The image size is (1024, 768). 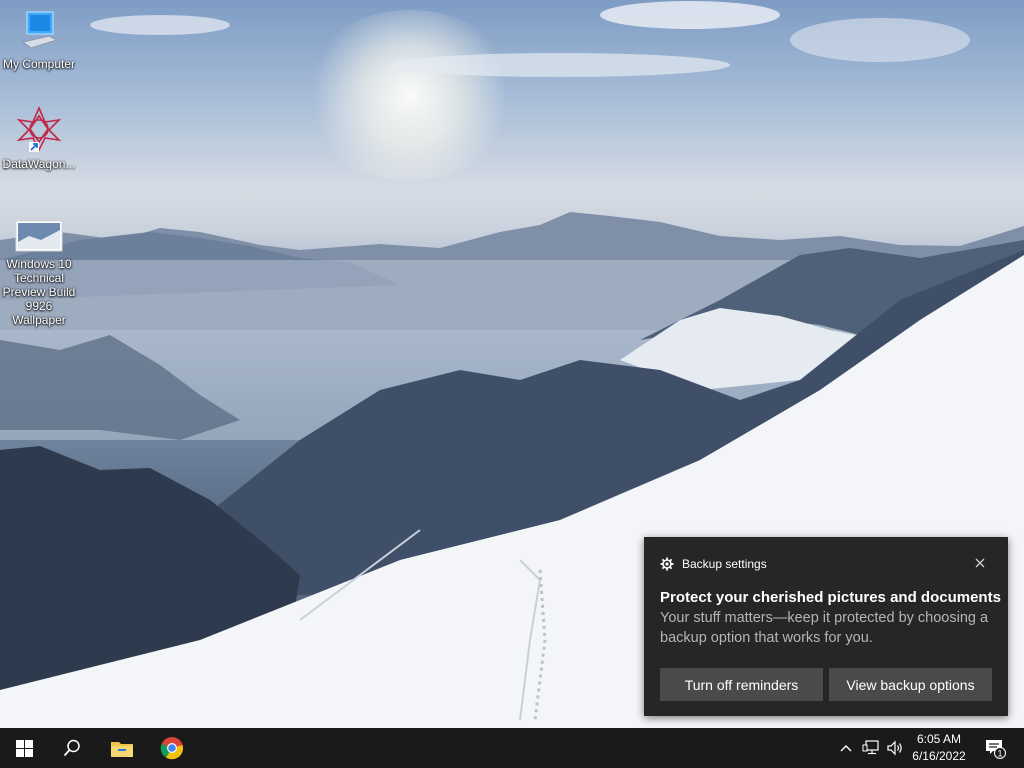 I want to click on datawagon-logo-icon, so click(x=39, y=128).